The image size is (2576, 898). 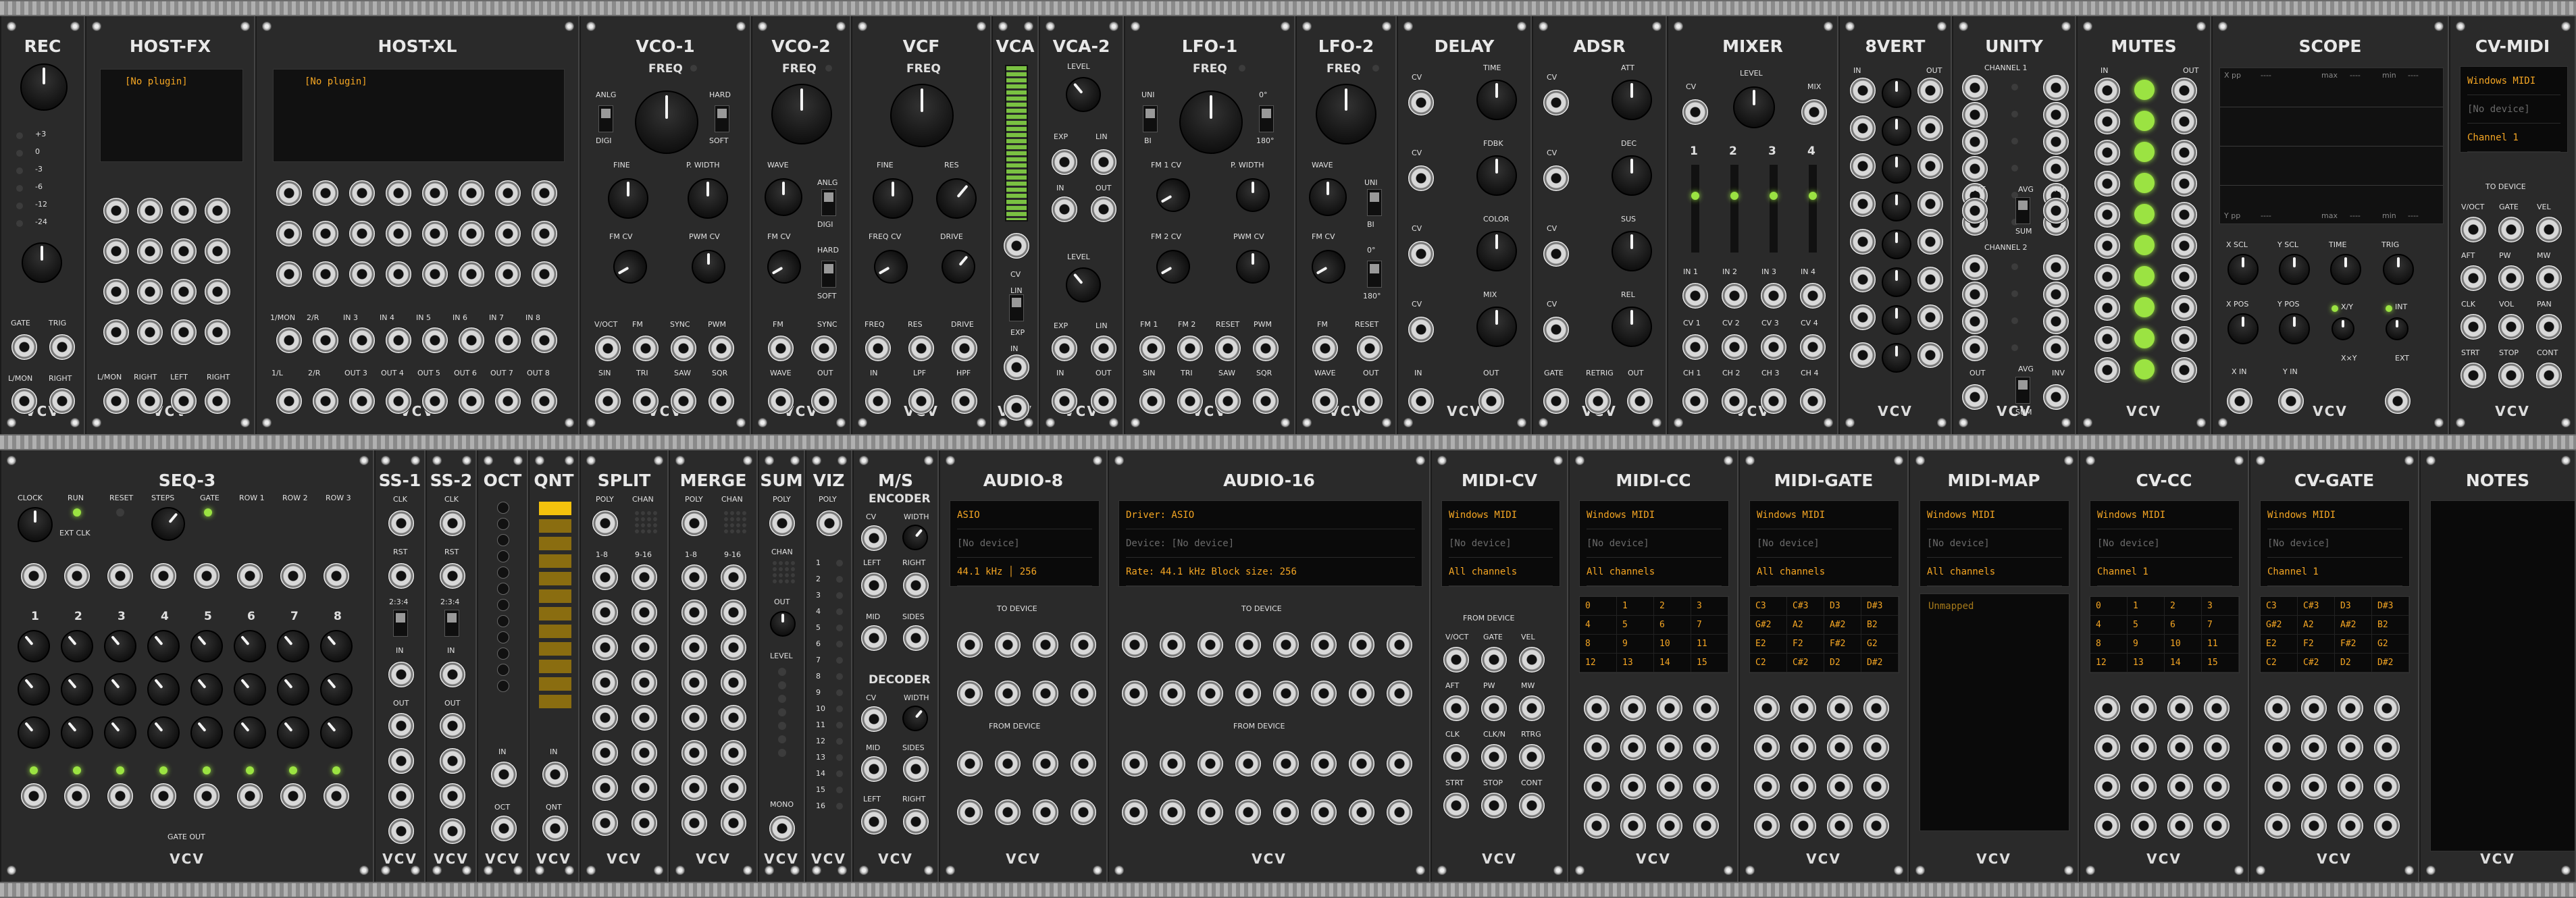 What do you see at coordinates (2335, 543) in the screenshot?
I see `cvgate-display: Windows MIDI [No device] Channel 1` at bounding box center [2335, 543].